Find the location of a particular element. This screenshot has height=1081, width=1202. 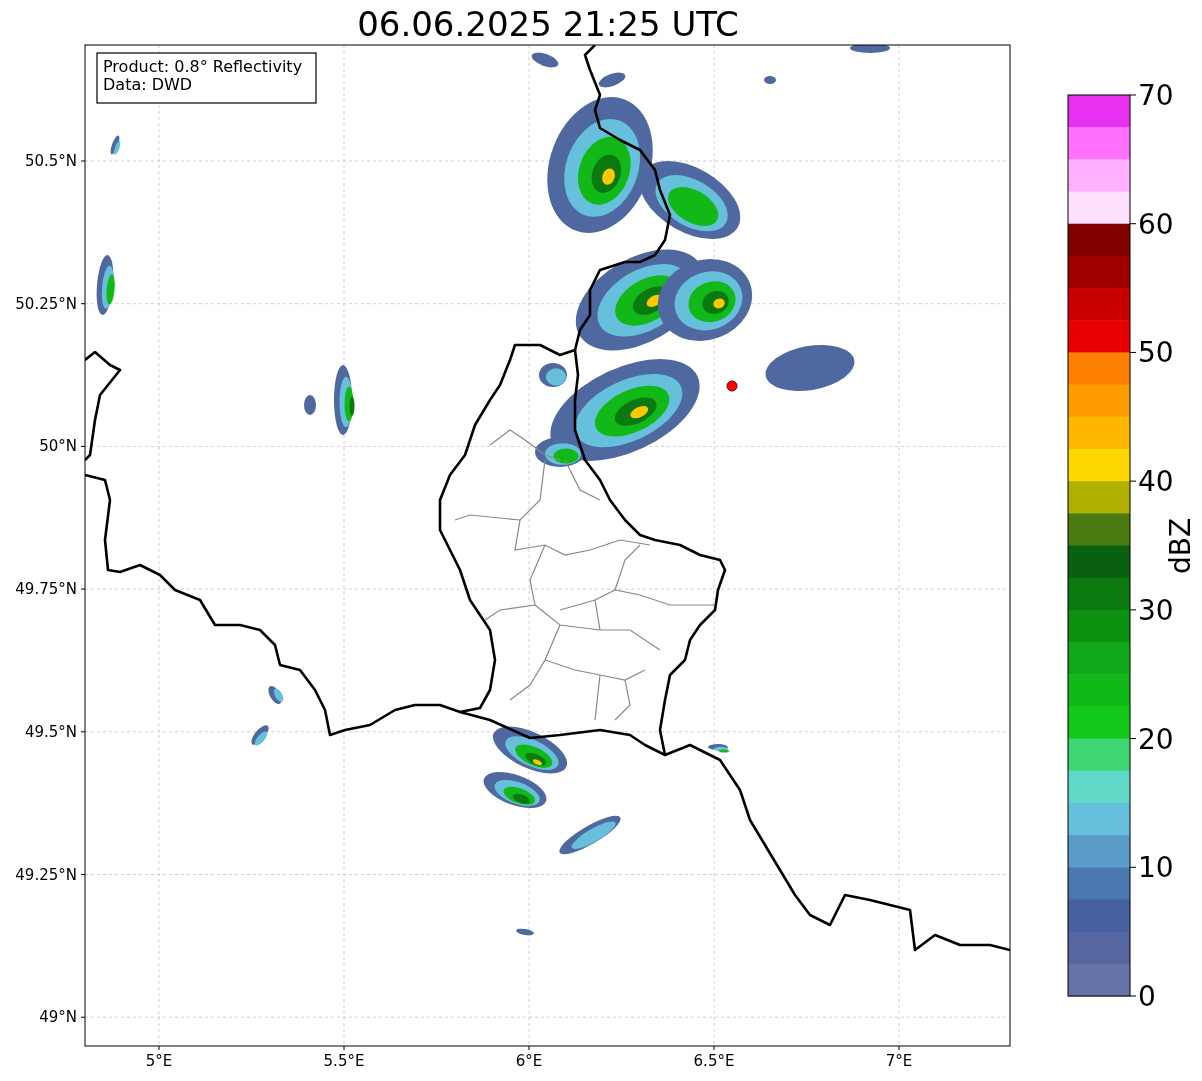

latitude-label: 50.5°N is located at coordinates (50, 161).